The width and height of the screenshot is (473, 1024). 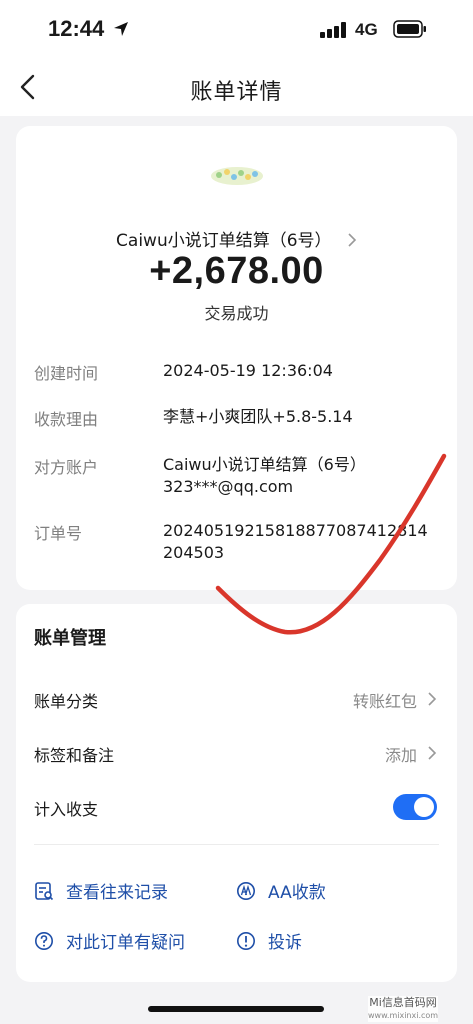 I want to click on order-question-button: 对此订单有疑问, so click(x=109, y=940).